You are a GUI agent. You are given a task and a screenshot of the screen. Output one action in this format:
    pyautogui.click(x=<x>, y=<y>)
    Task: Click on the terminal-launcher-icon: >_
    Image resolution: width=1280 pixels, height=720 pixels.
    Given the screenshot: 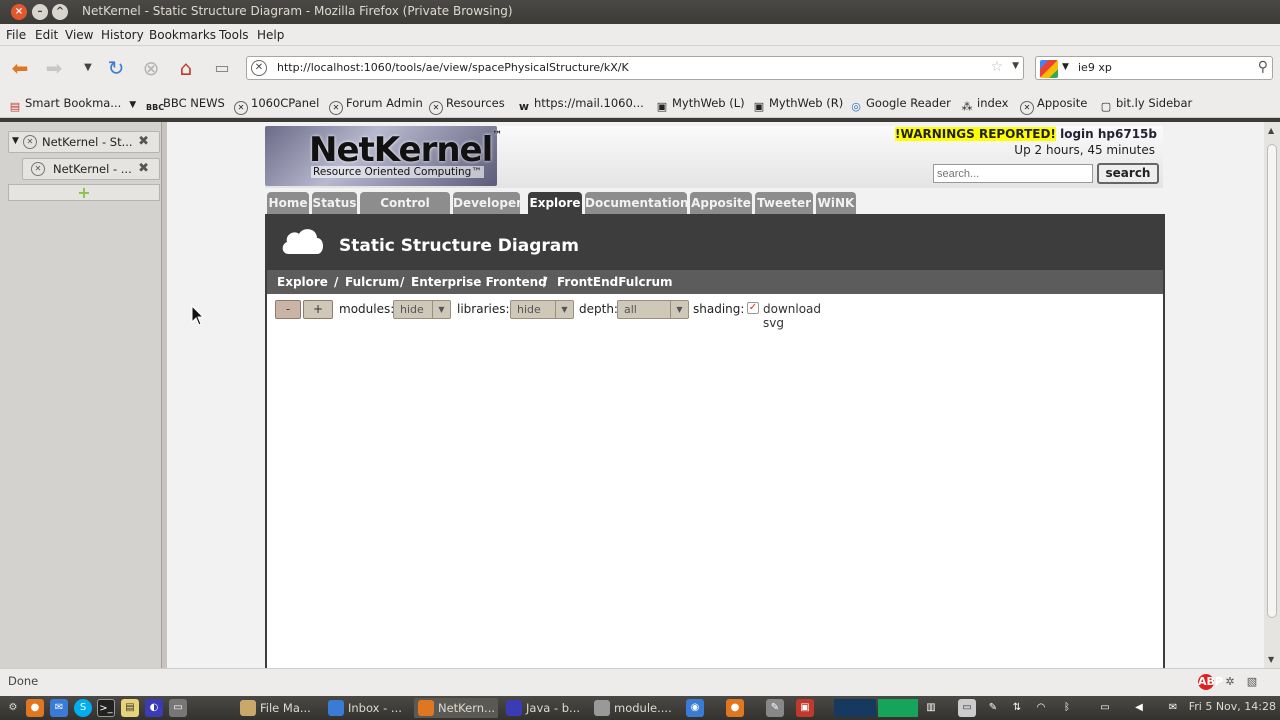 What is the action you would take?
    pyautogui.click(x=106, y=708)
    